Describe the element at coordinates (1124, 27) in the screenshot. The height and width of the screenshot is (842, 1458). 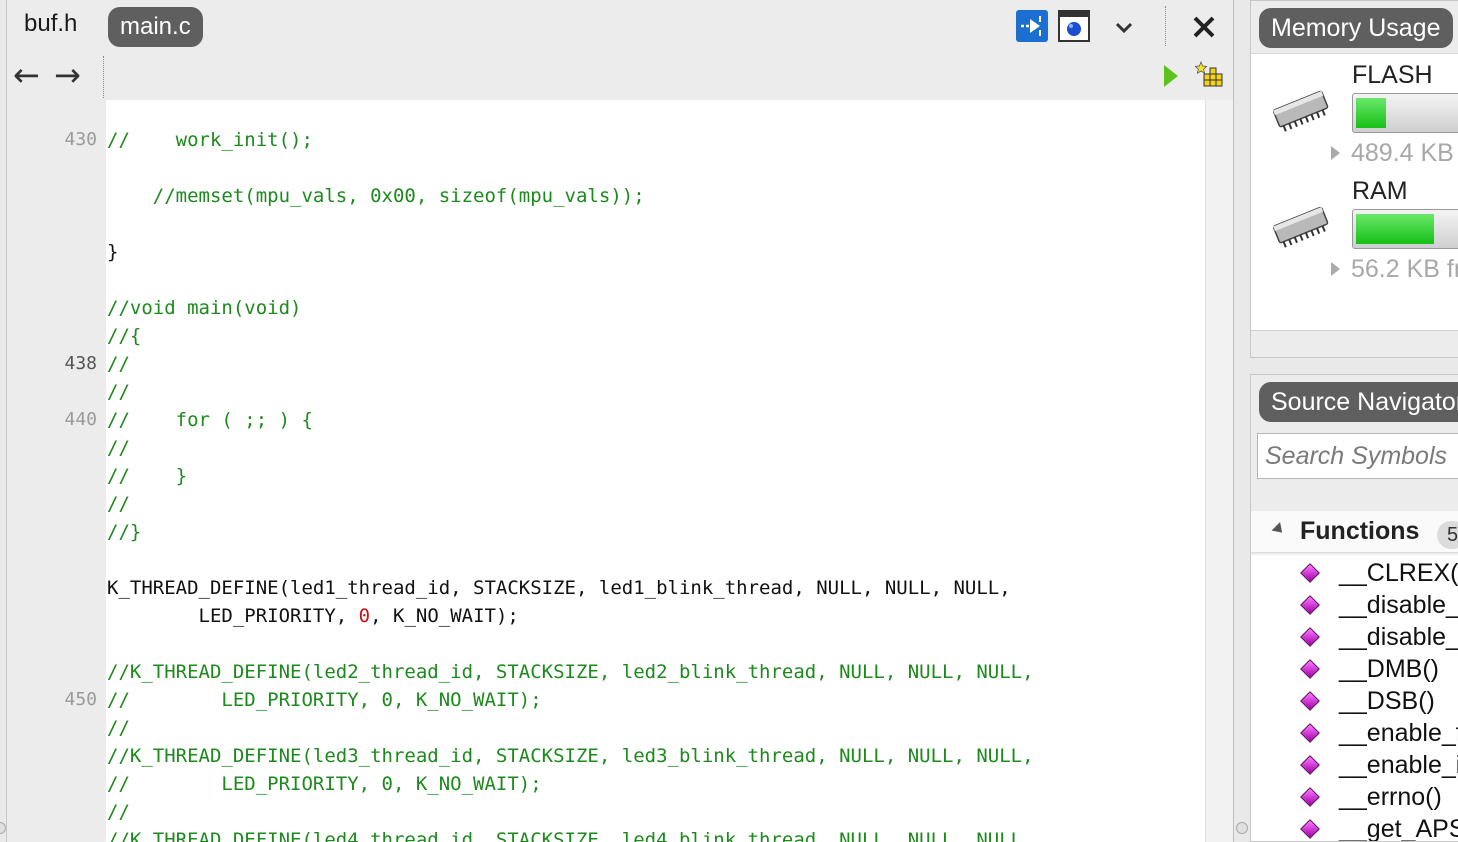
I see `chevron-down-icon` at that location.